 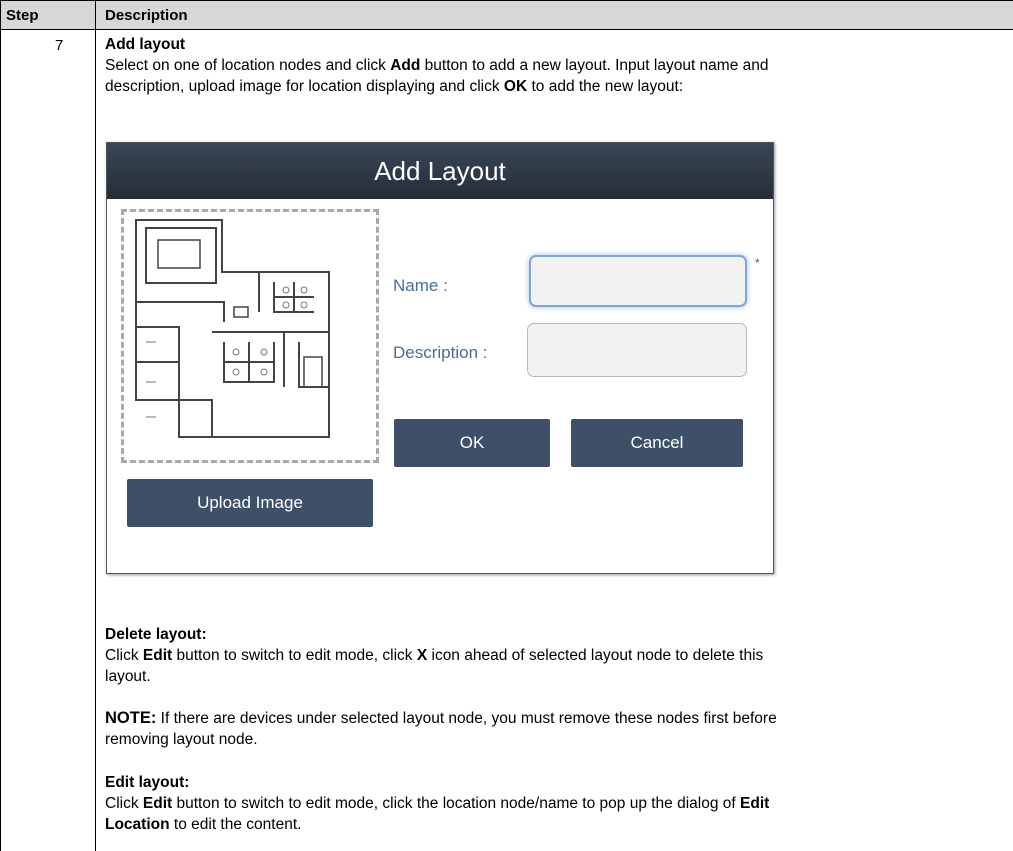 What do you see at coordinates (440, 352) in the screenshot?
I see `description-label: Description :` at bounding box center [440, 352].